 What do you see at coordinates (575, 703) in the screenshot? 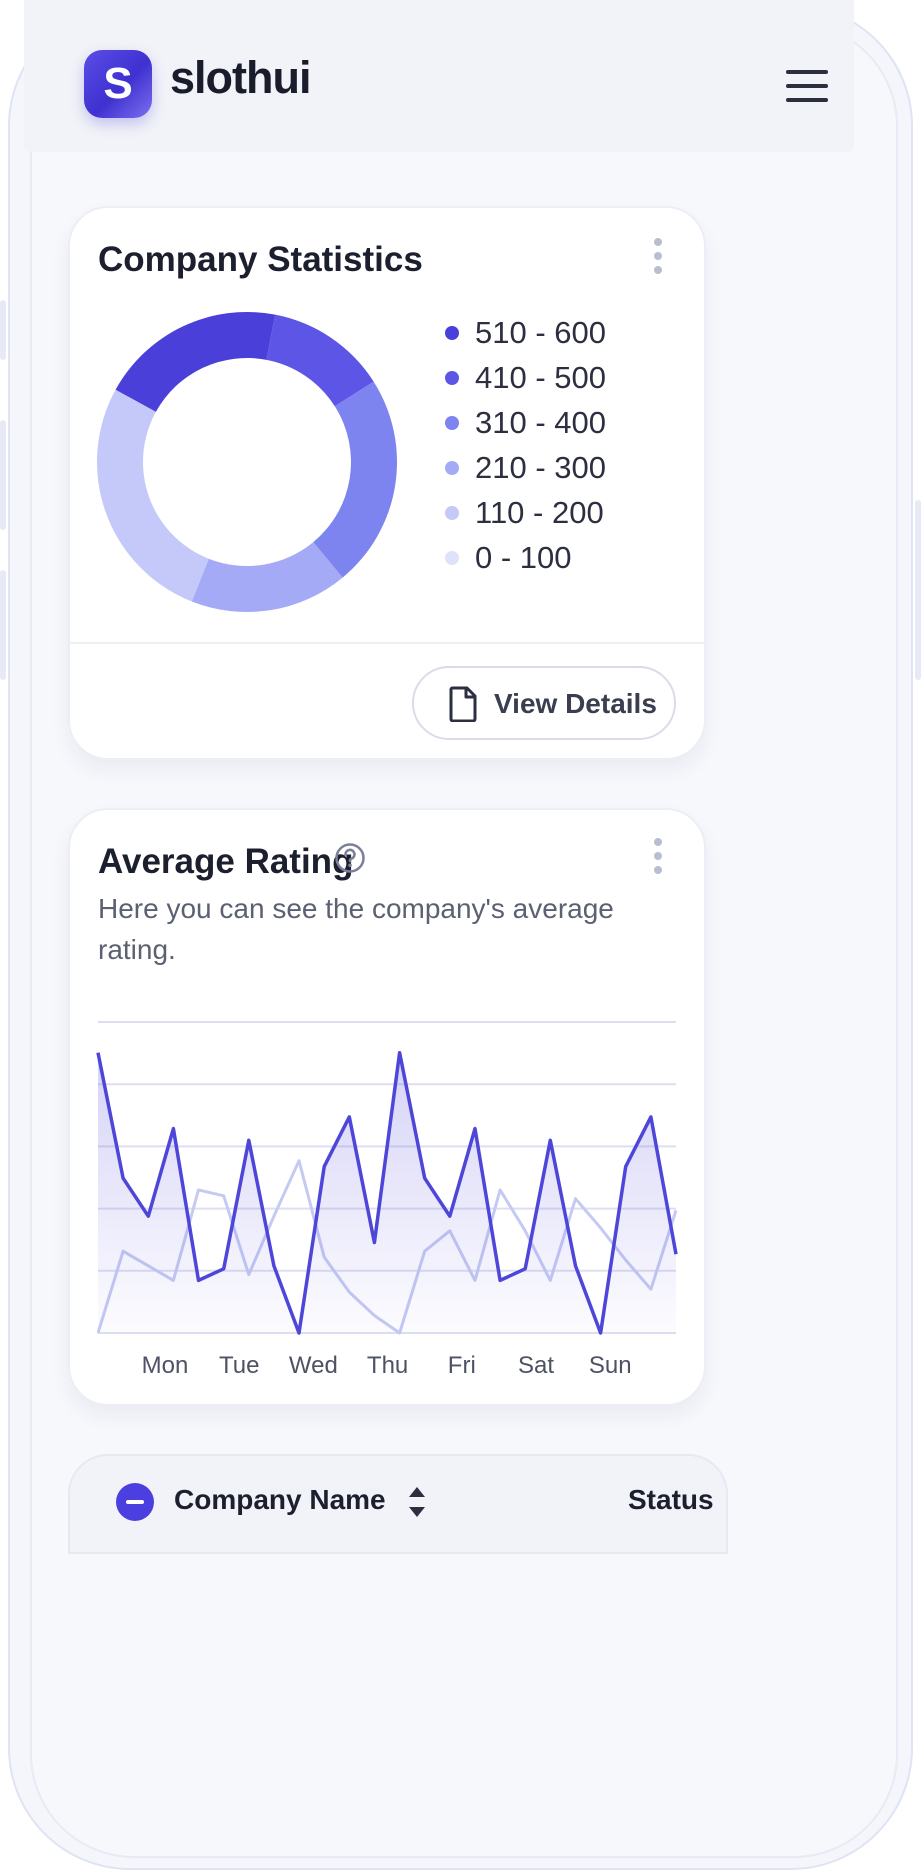
I see `view-details-label: View Details` at bounding box center [575, 703].